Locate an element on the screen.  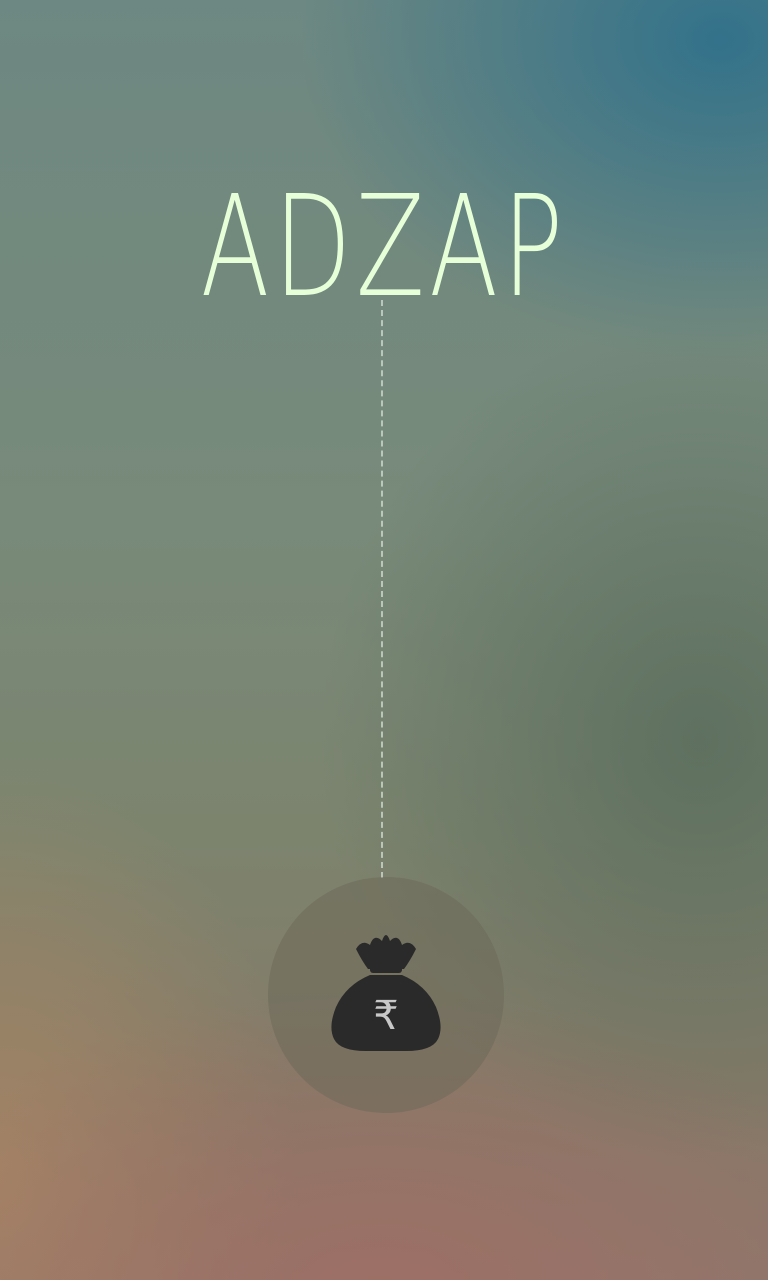
pull-money-button: ₹ is located at coordinates (386, 995).